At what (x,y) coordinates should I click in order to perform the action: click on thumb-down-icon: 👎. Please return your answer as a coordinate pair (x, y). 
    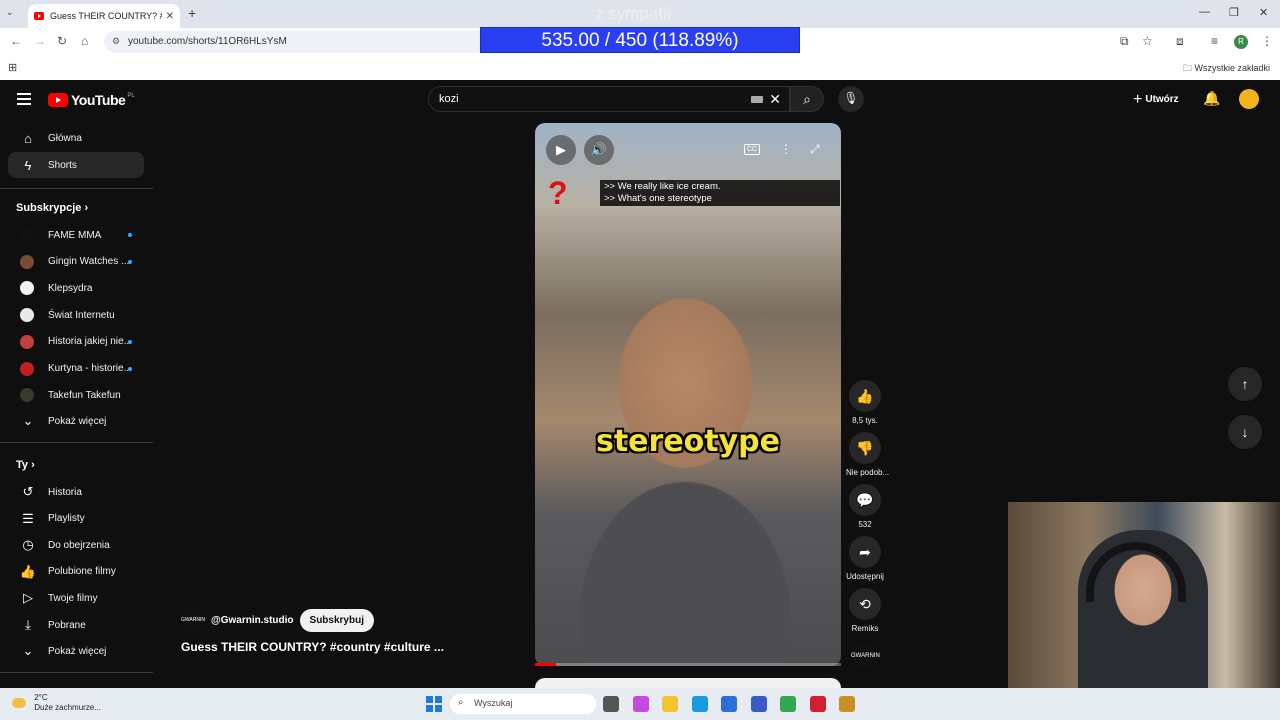
    Looking at the image, I should click on (865, 448).